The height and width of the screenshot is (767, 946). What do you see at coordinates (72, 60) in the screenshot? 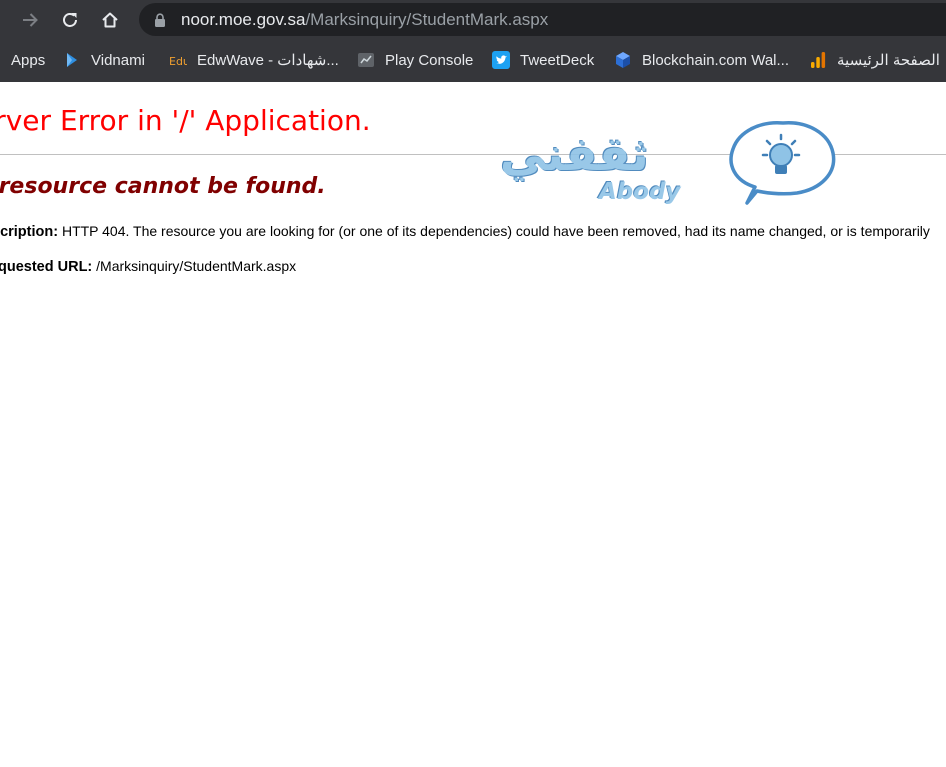
I see `vidnami-icon` at bounding box center [72, 60].